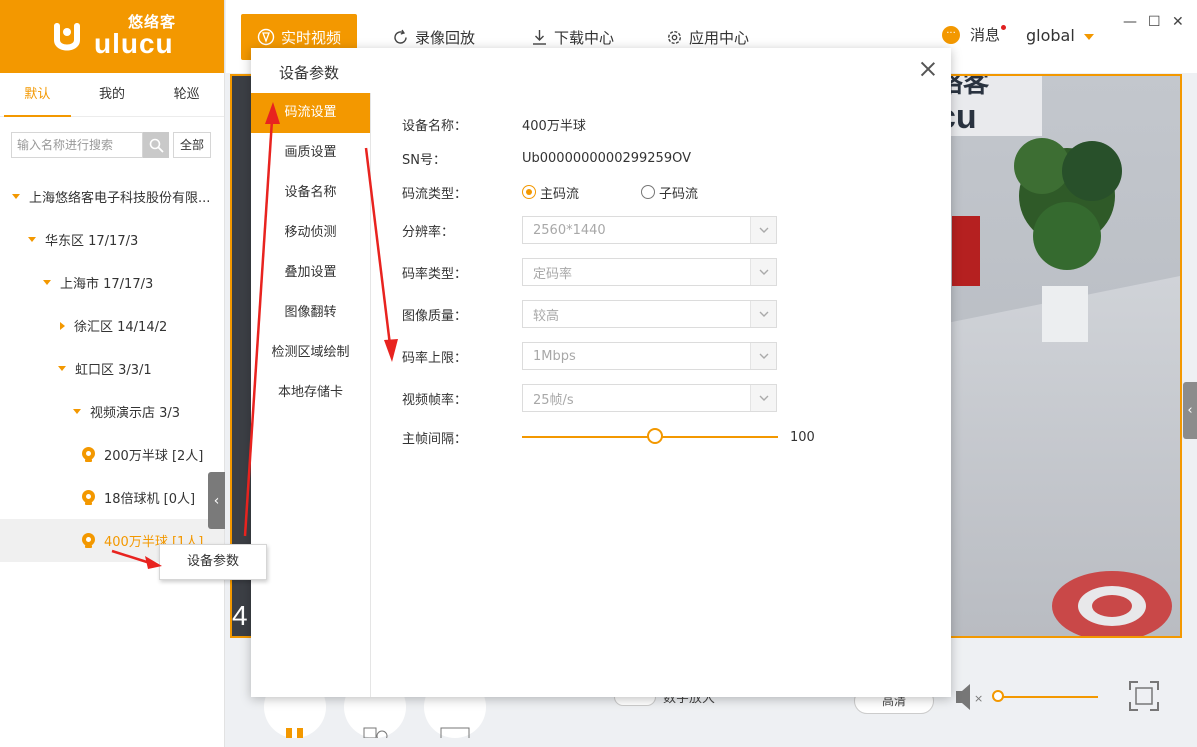 Image resolution: width=1197 pixels, height=747 pixels. What do you see at coordinates (62, 325) in the screenshot?
I see `collapsed-caret-icon` at bounding box center [62, 325].